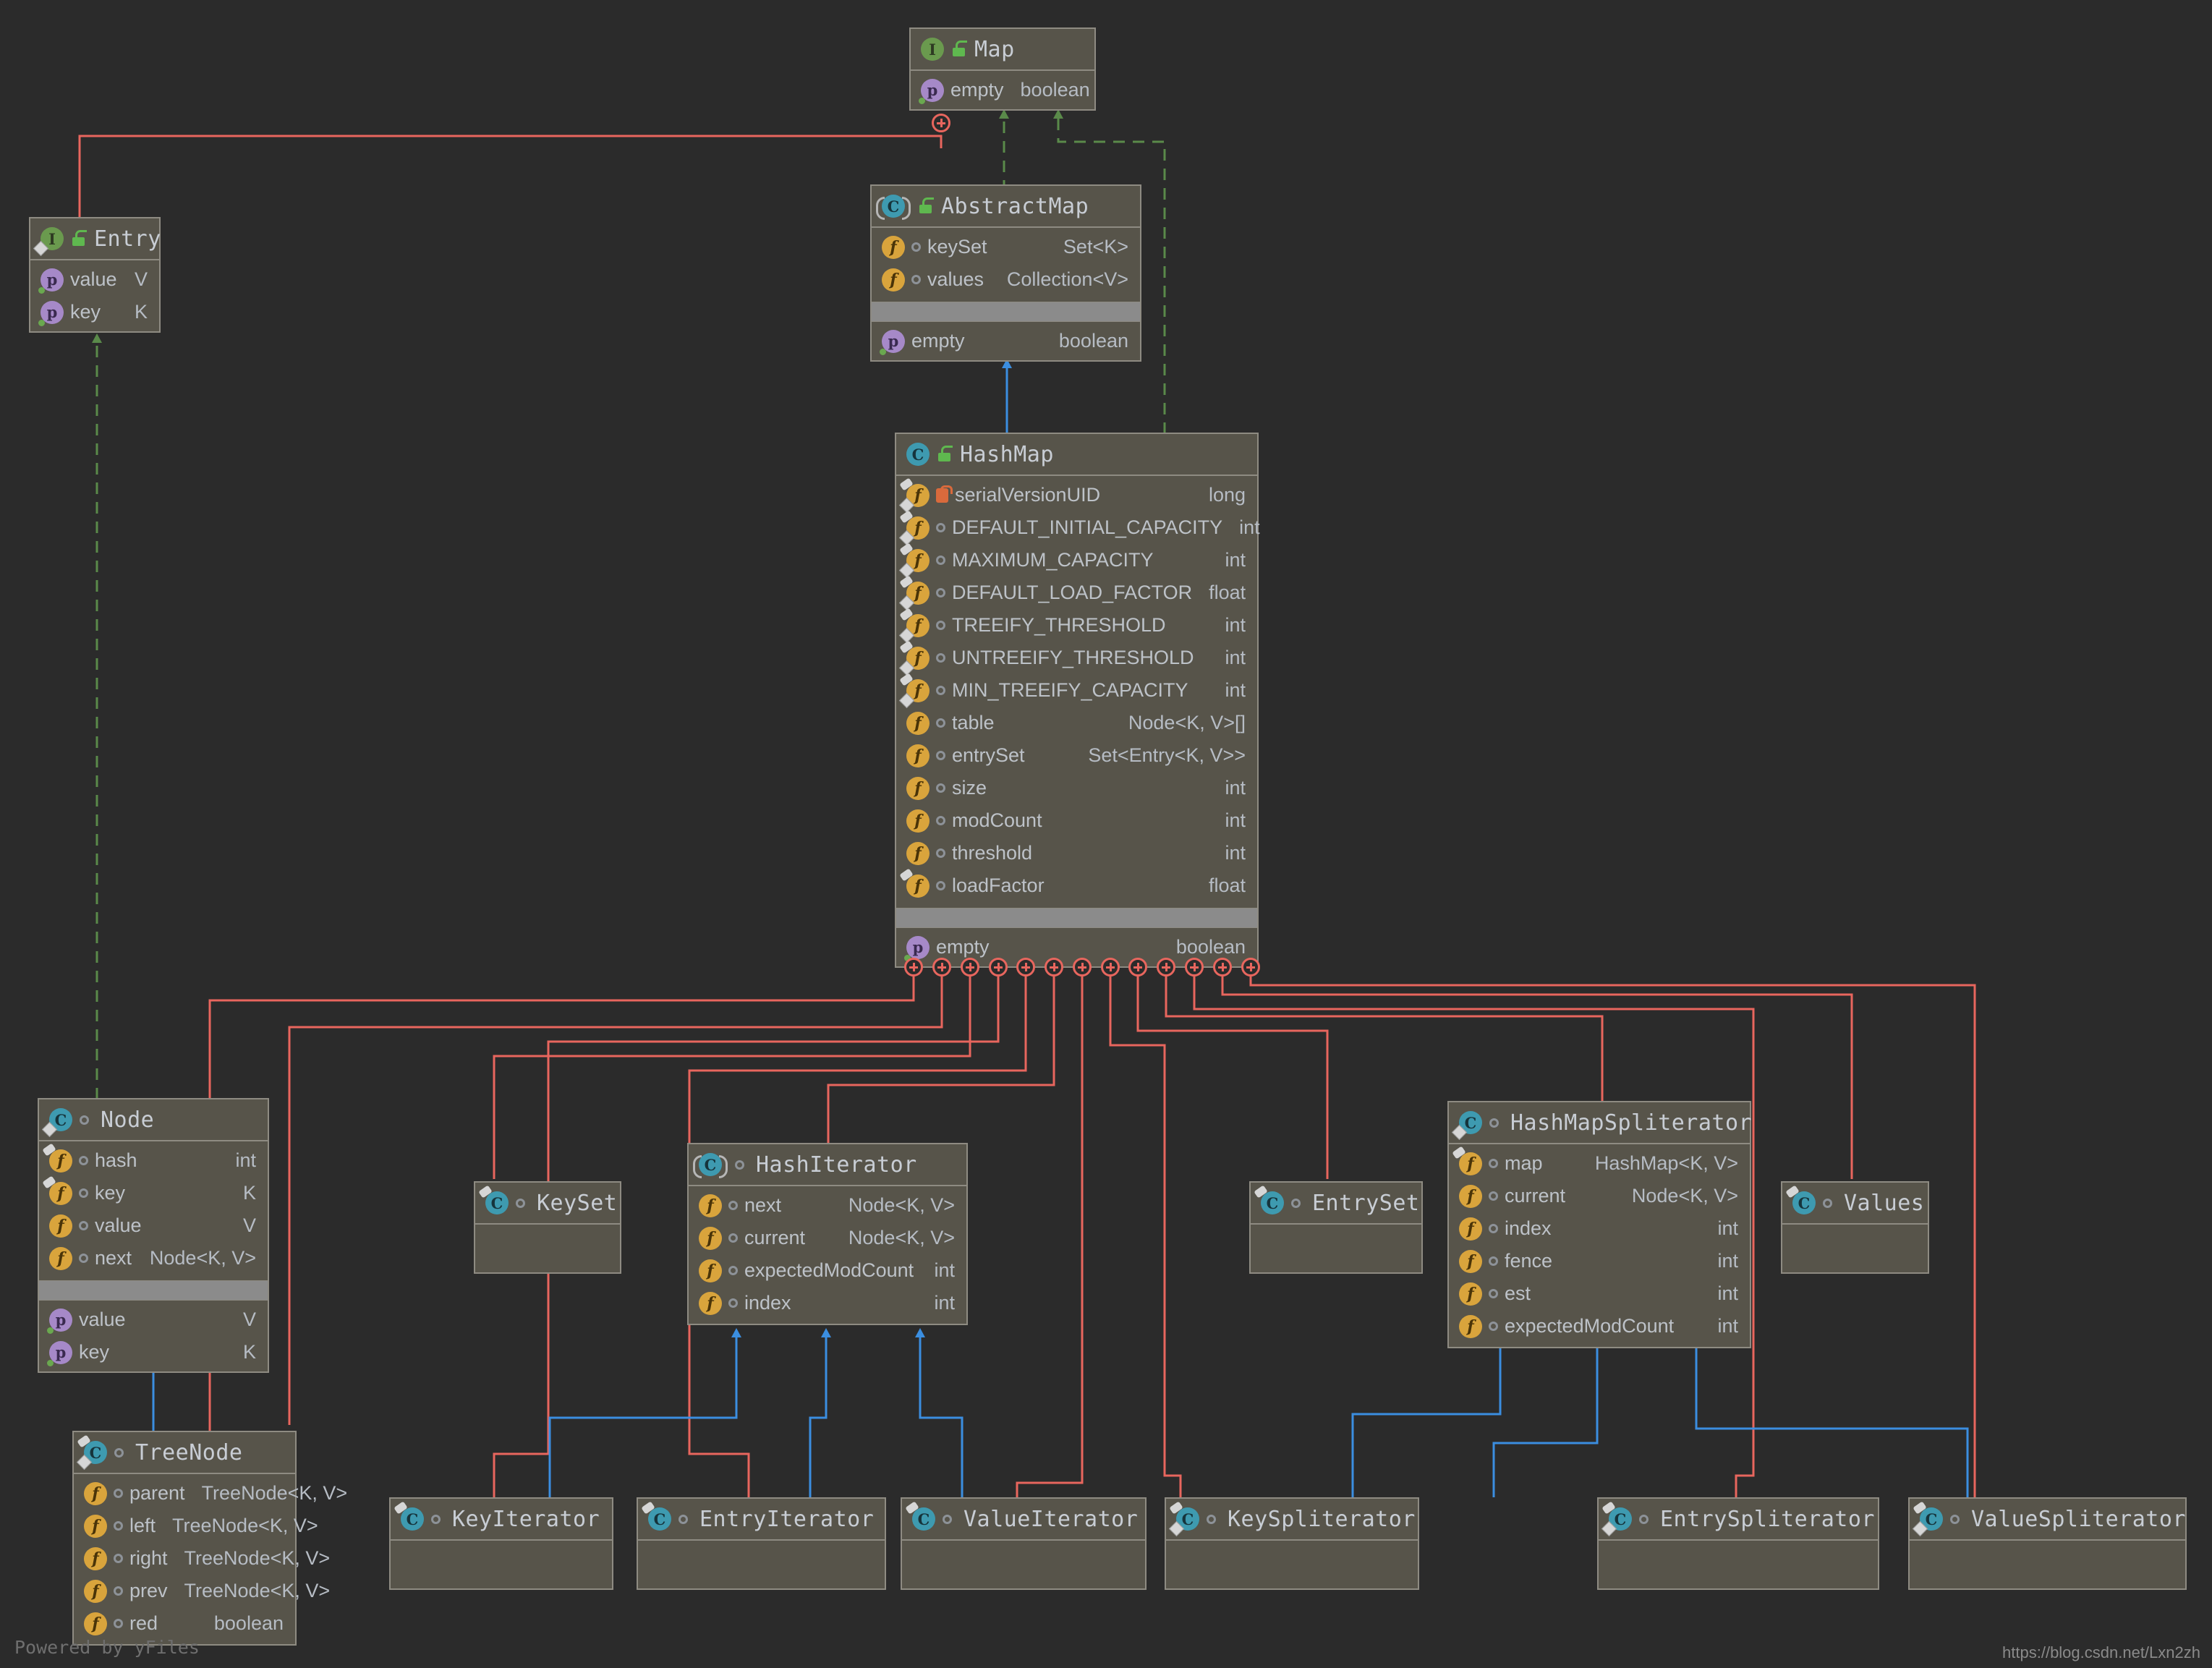 The image size is (2212, 1668). I want to click on field-row: f red boolean, so click(184, 1623).